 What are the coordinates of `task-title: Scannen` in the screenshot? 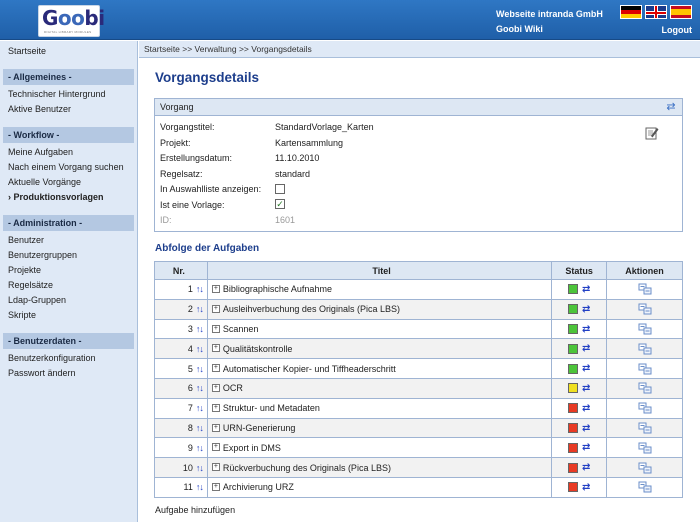 It's located at (241, 329).